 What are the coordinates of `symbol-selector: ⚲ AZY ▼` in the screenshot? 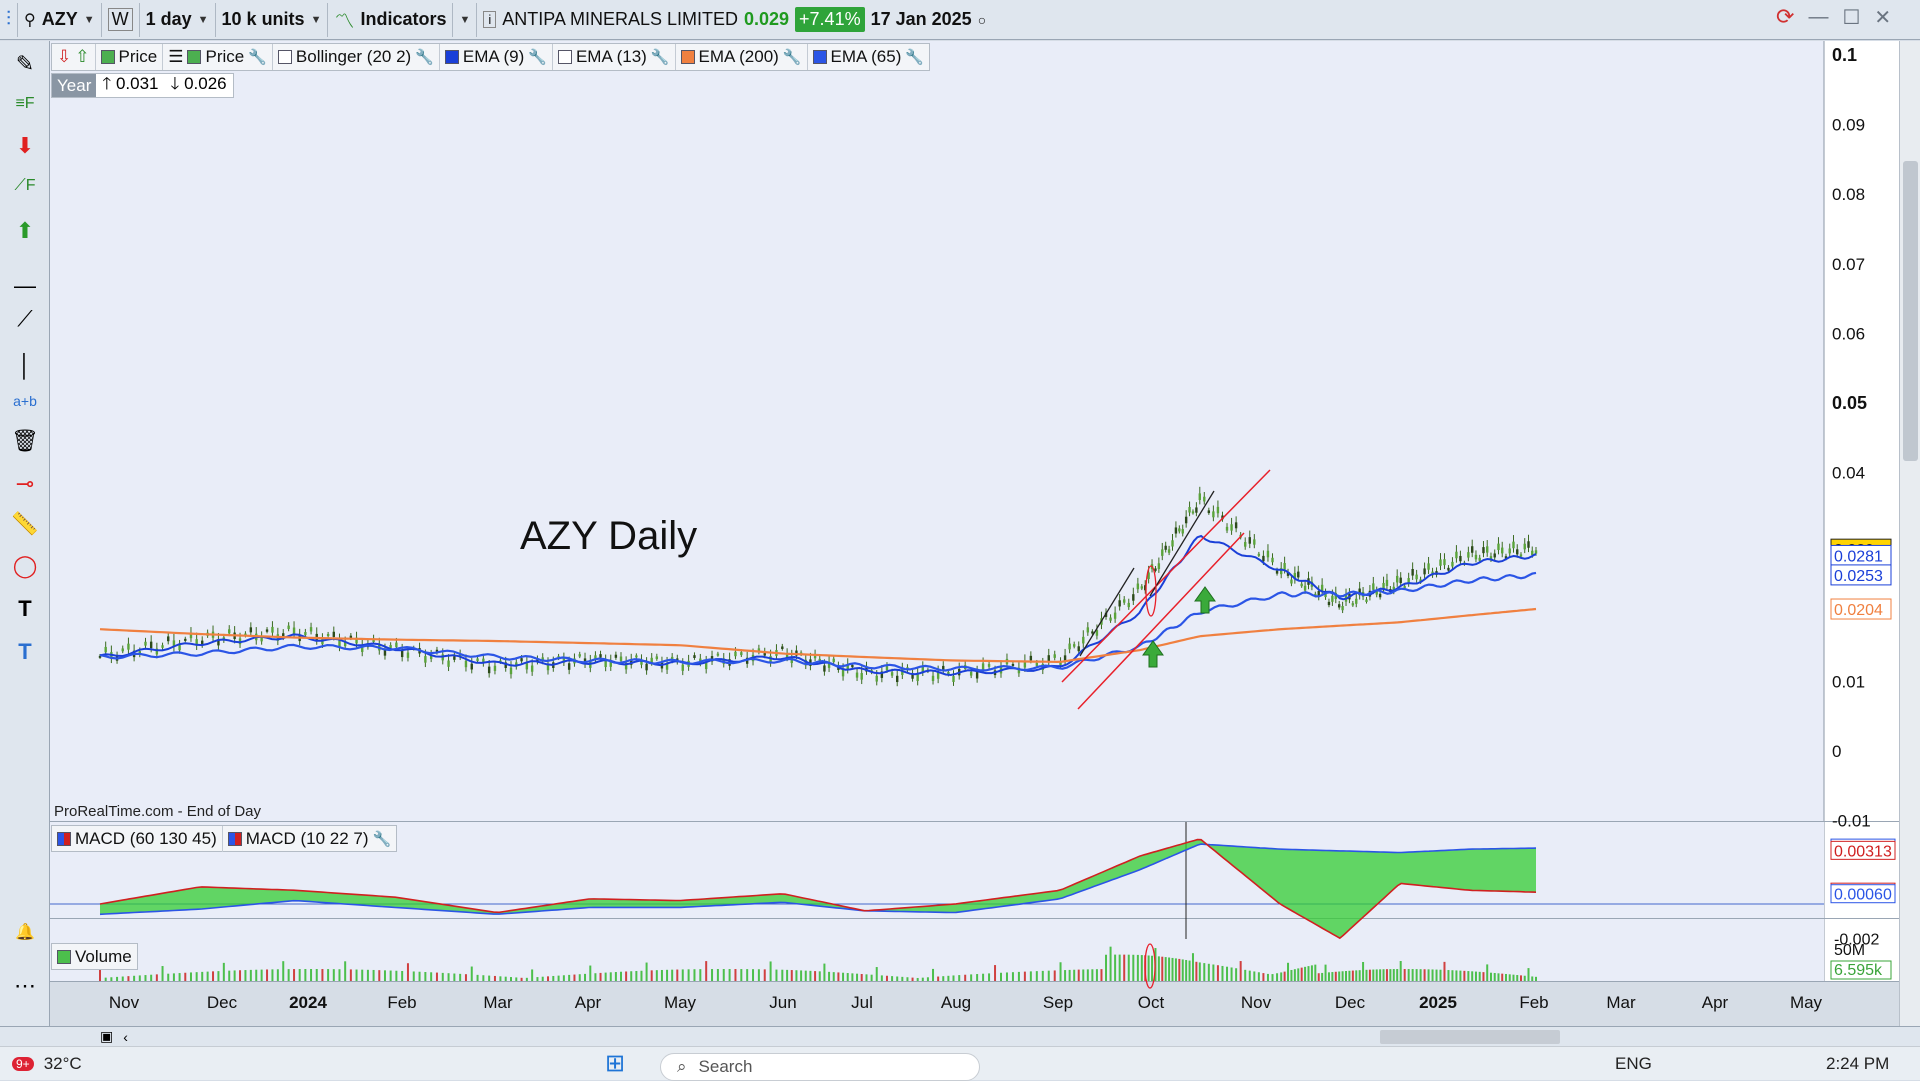 It's located at (60, 19).